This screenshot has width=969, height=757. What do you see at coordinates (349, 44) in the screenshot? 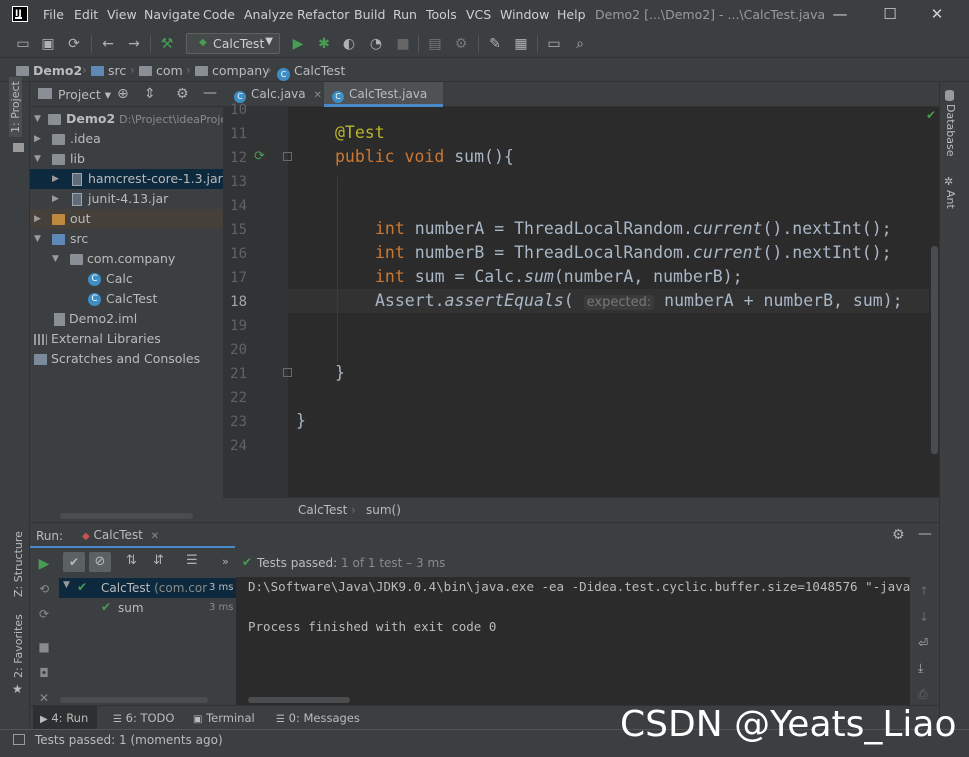
I see `coverage-icon: ◐` at bounding box center [349, 44].